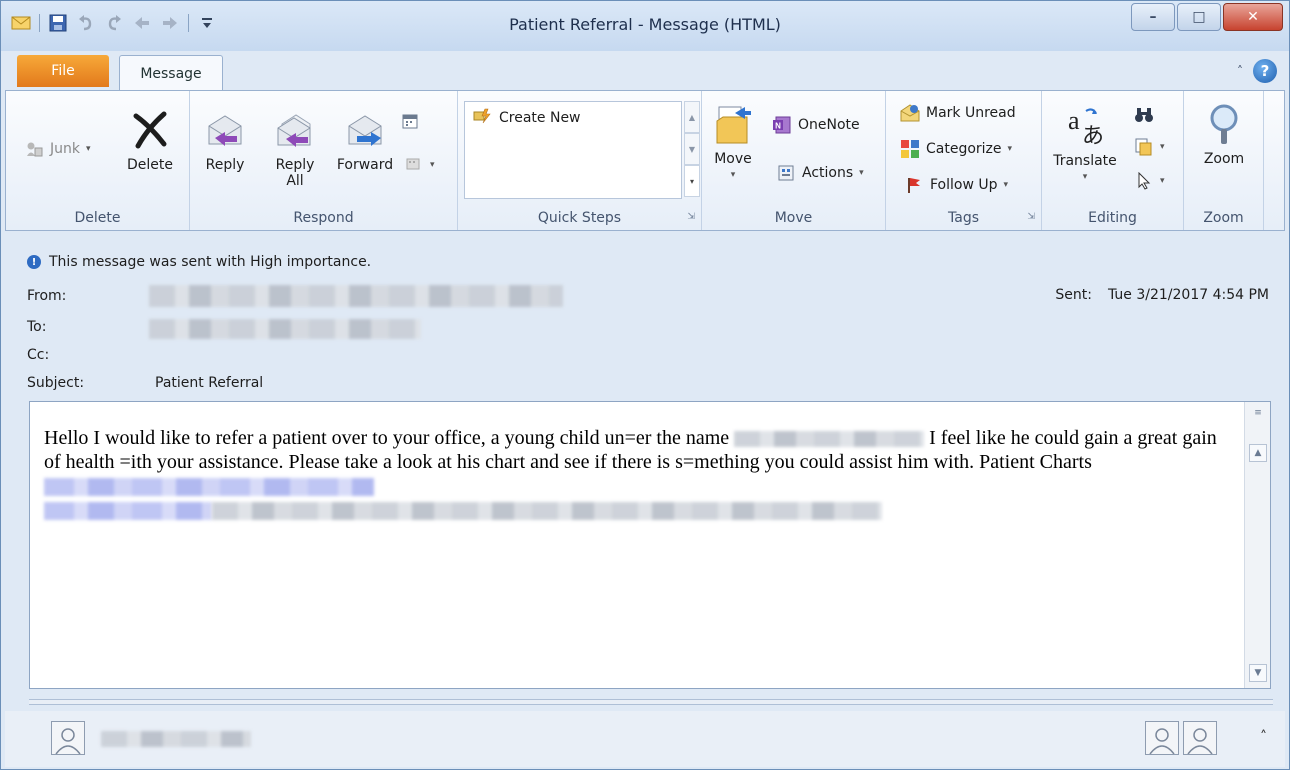  What do you see at coordinates (1074, 120) in the screenshot?
I see `svg-text: a` at bounding box center [1074, 120].